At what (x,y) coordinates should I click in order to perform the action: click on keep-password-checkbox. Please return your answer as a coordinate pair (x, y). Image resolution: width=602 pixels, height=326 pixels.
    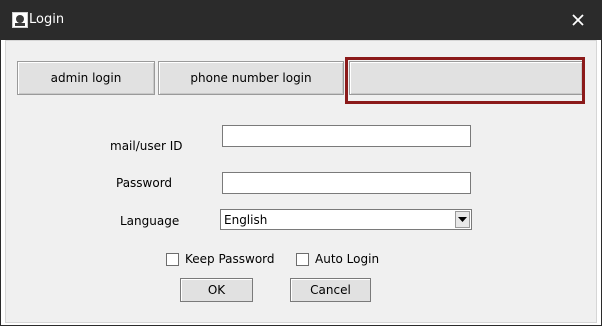
    Looking at the image, I should click on (172, 259).